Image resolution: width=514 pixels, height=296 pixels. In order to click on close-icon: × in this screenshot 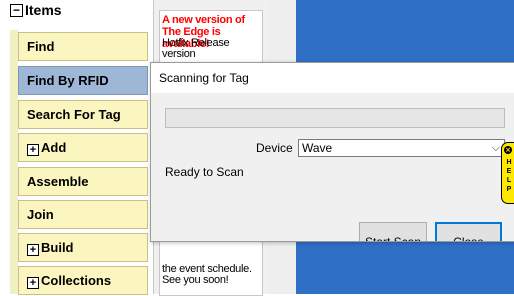, I will do `click(508, 150)`.